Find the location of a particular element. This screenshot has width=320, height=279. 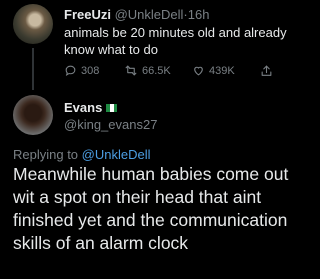

share-icon is located at coordinates (266, 71).